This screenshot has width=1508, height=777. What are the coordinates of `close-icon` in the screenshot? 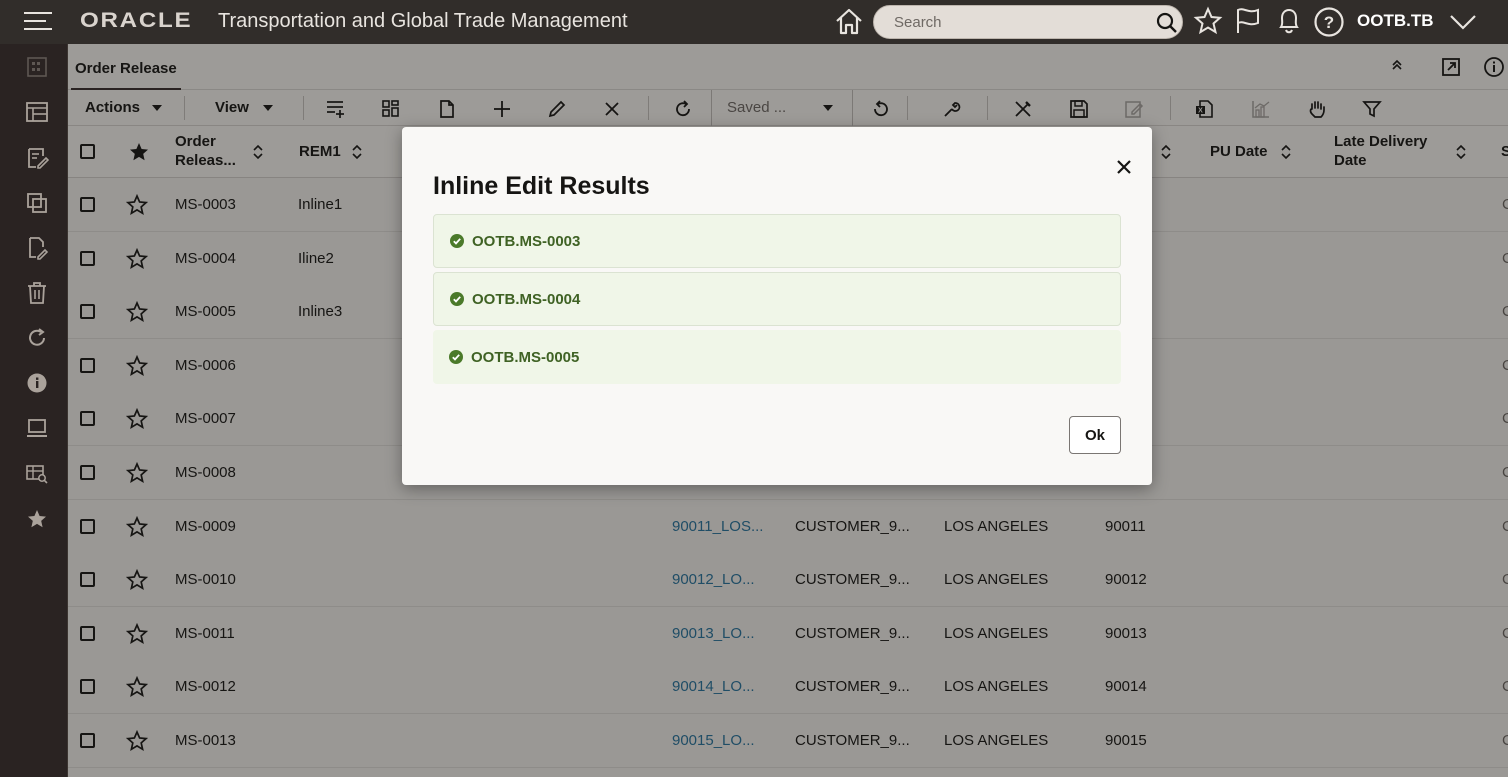 It's located at (1124, 167).